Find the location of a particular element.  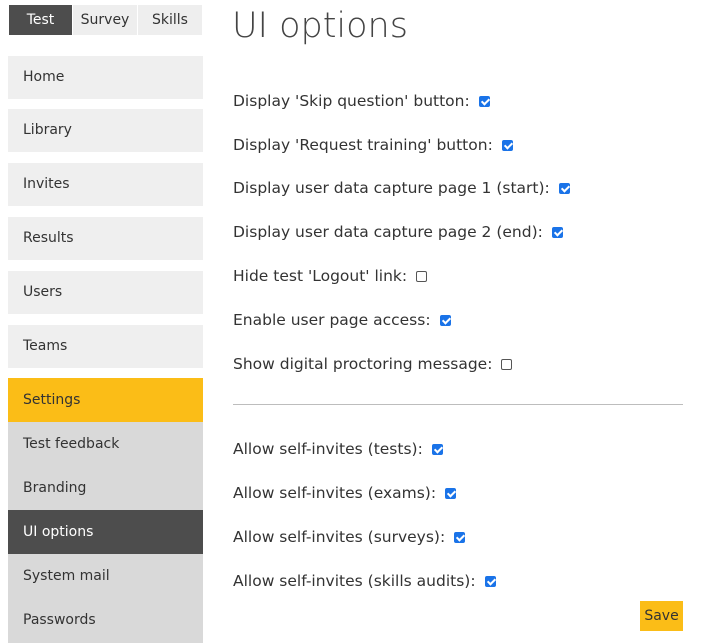

option-label: Display 'Request training' button: is located at coordinates (363, 145).